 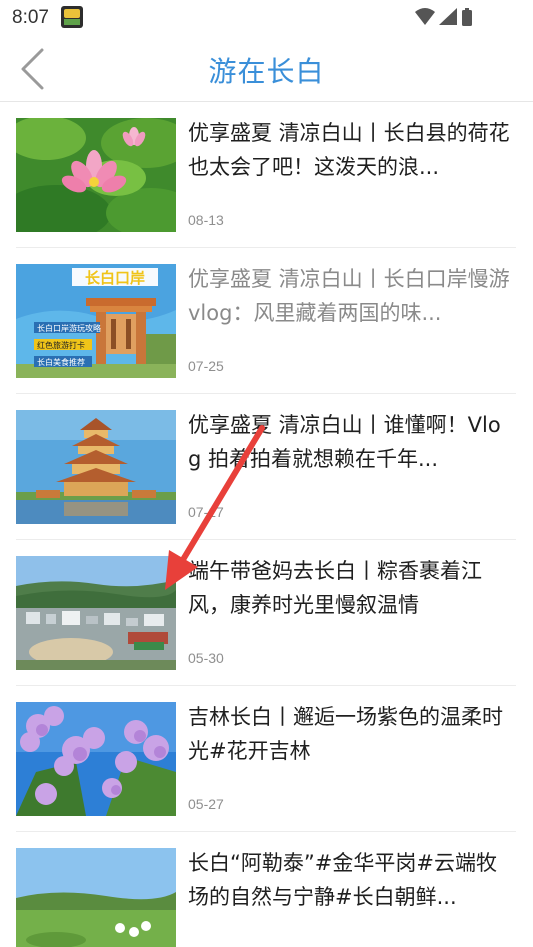 I want to click on article-date: 05-27, so click(x=206, y=804).